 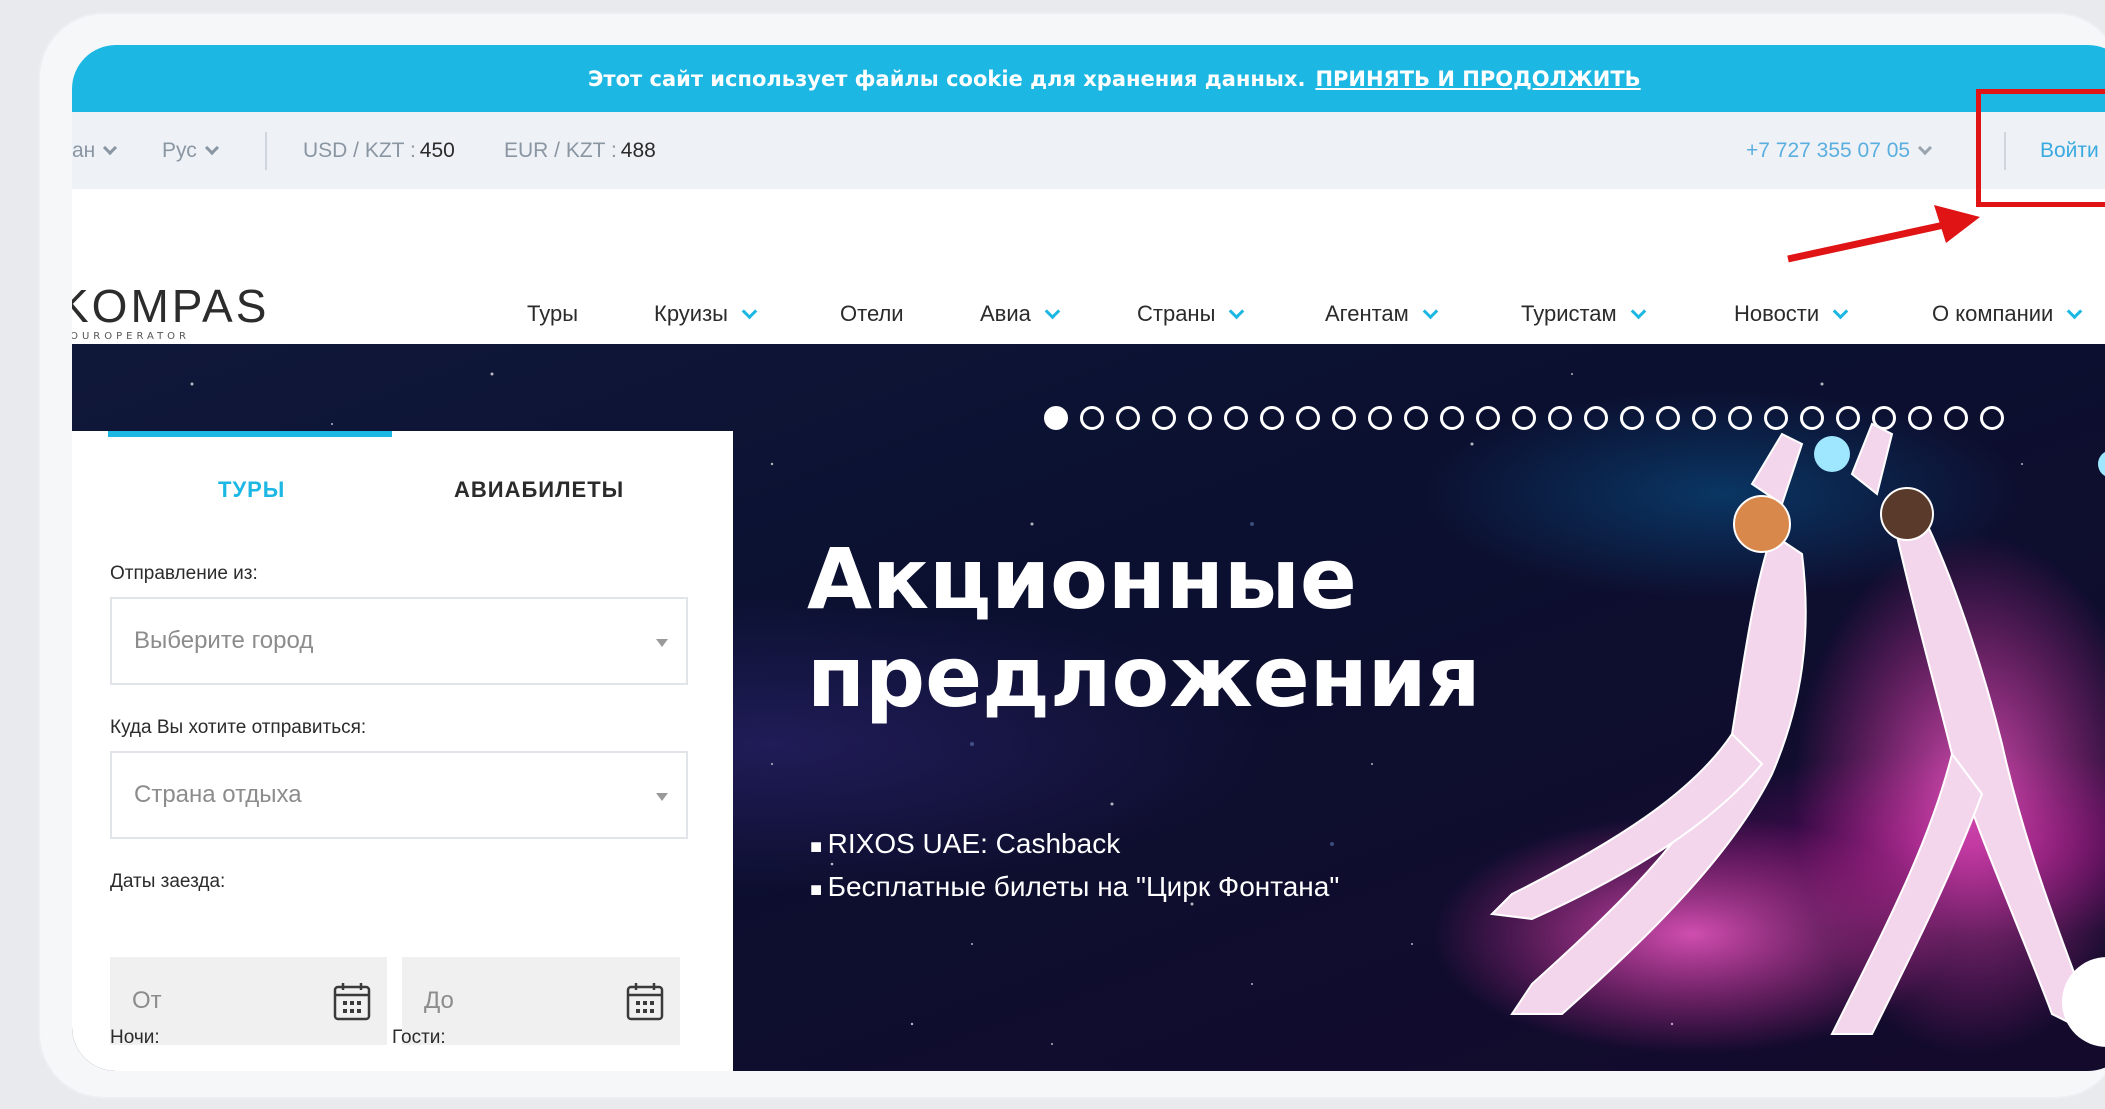 I want to click on phone-select: +7 727 355 07 05, so click(x=1839, y=150).